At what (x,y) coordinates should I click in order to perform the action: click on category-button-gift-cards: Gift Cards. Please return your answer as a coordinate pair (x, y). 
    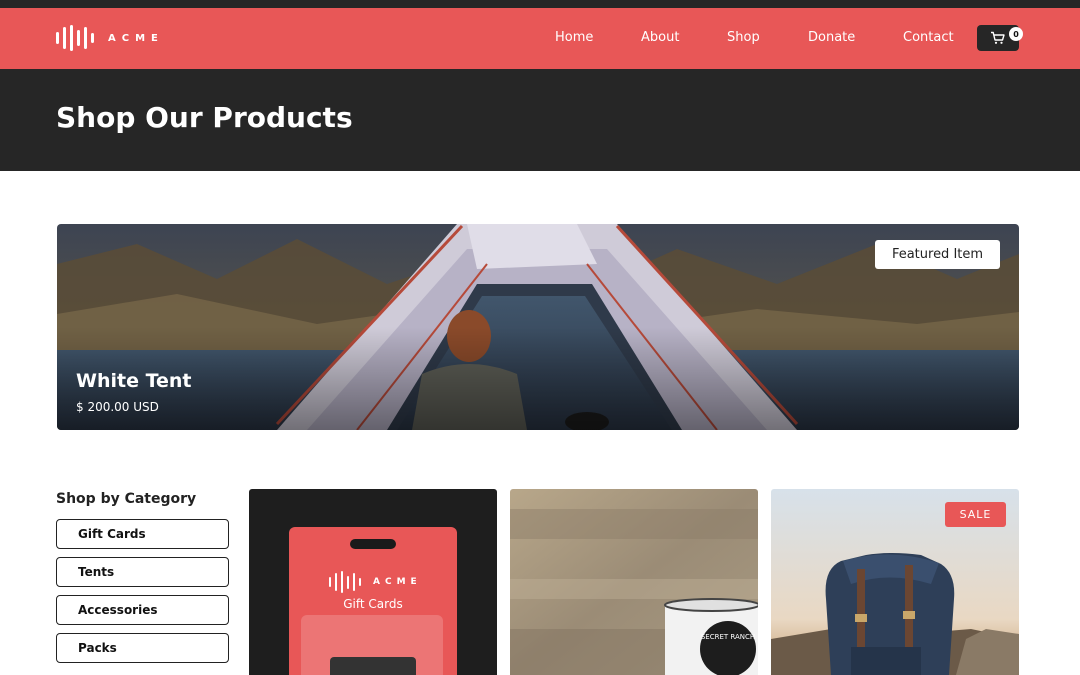
    Looking at the image, I should click on (142, 534).